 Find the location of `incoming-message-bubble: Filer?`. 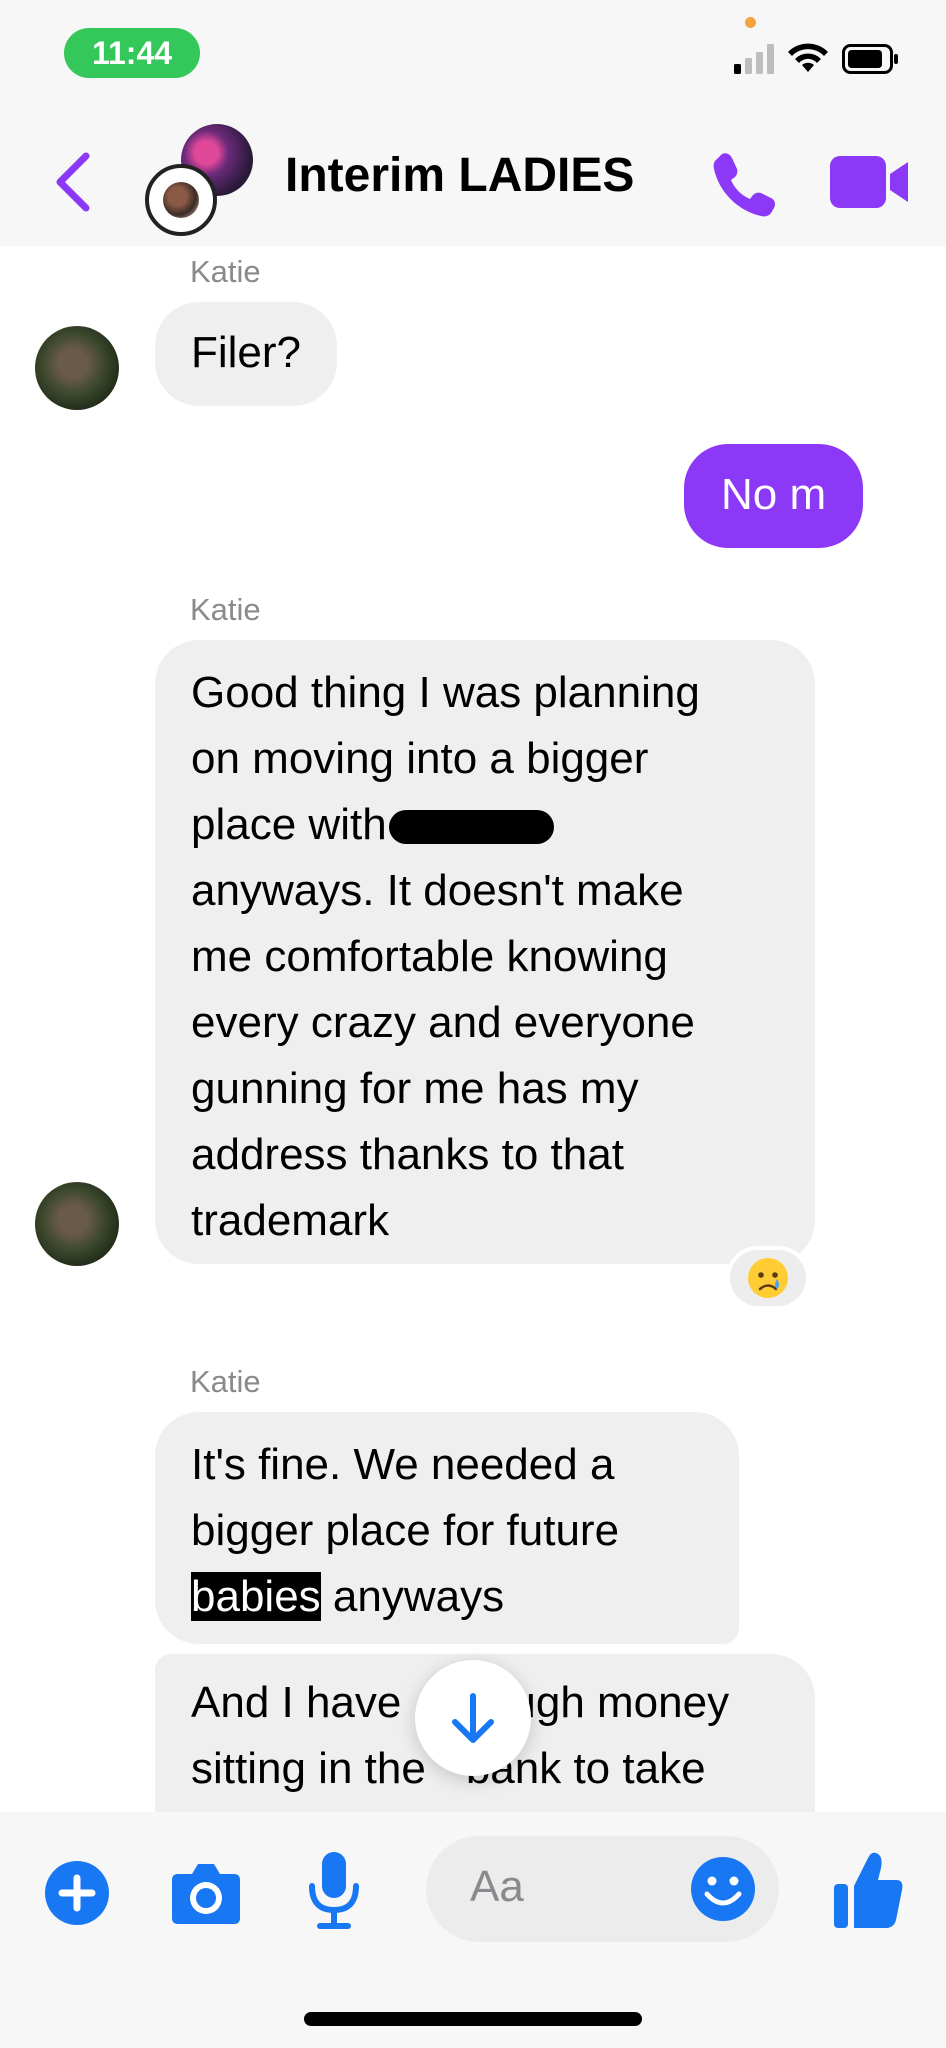

incoming-message-bubble: Filer? is located at coordinates (246, 354).